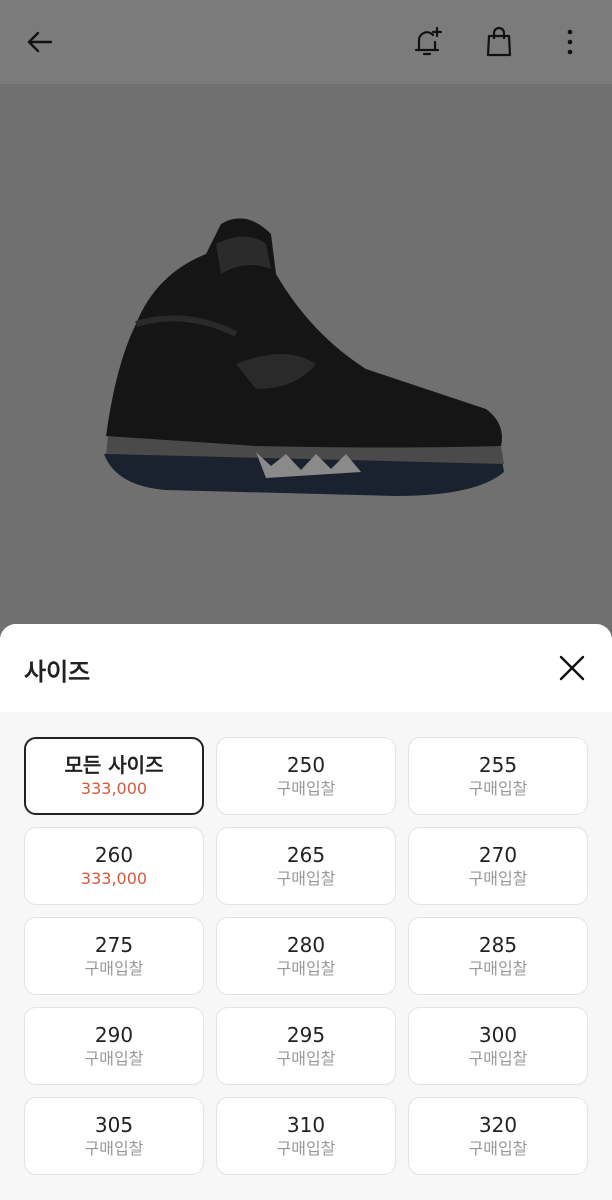  What do you see at coordinates (306, 42) in the screenshot?
I see `top-app-bar` at bounding box center [306, 42].